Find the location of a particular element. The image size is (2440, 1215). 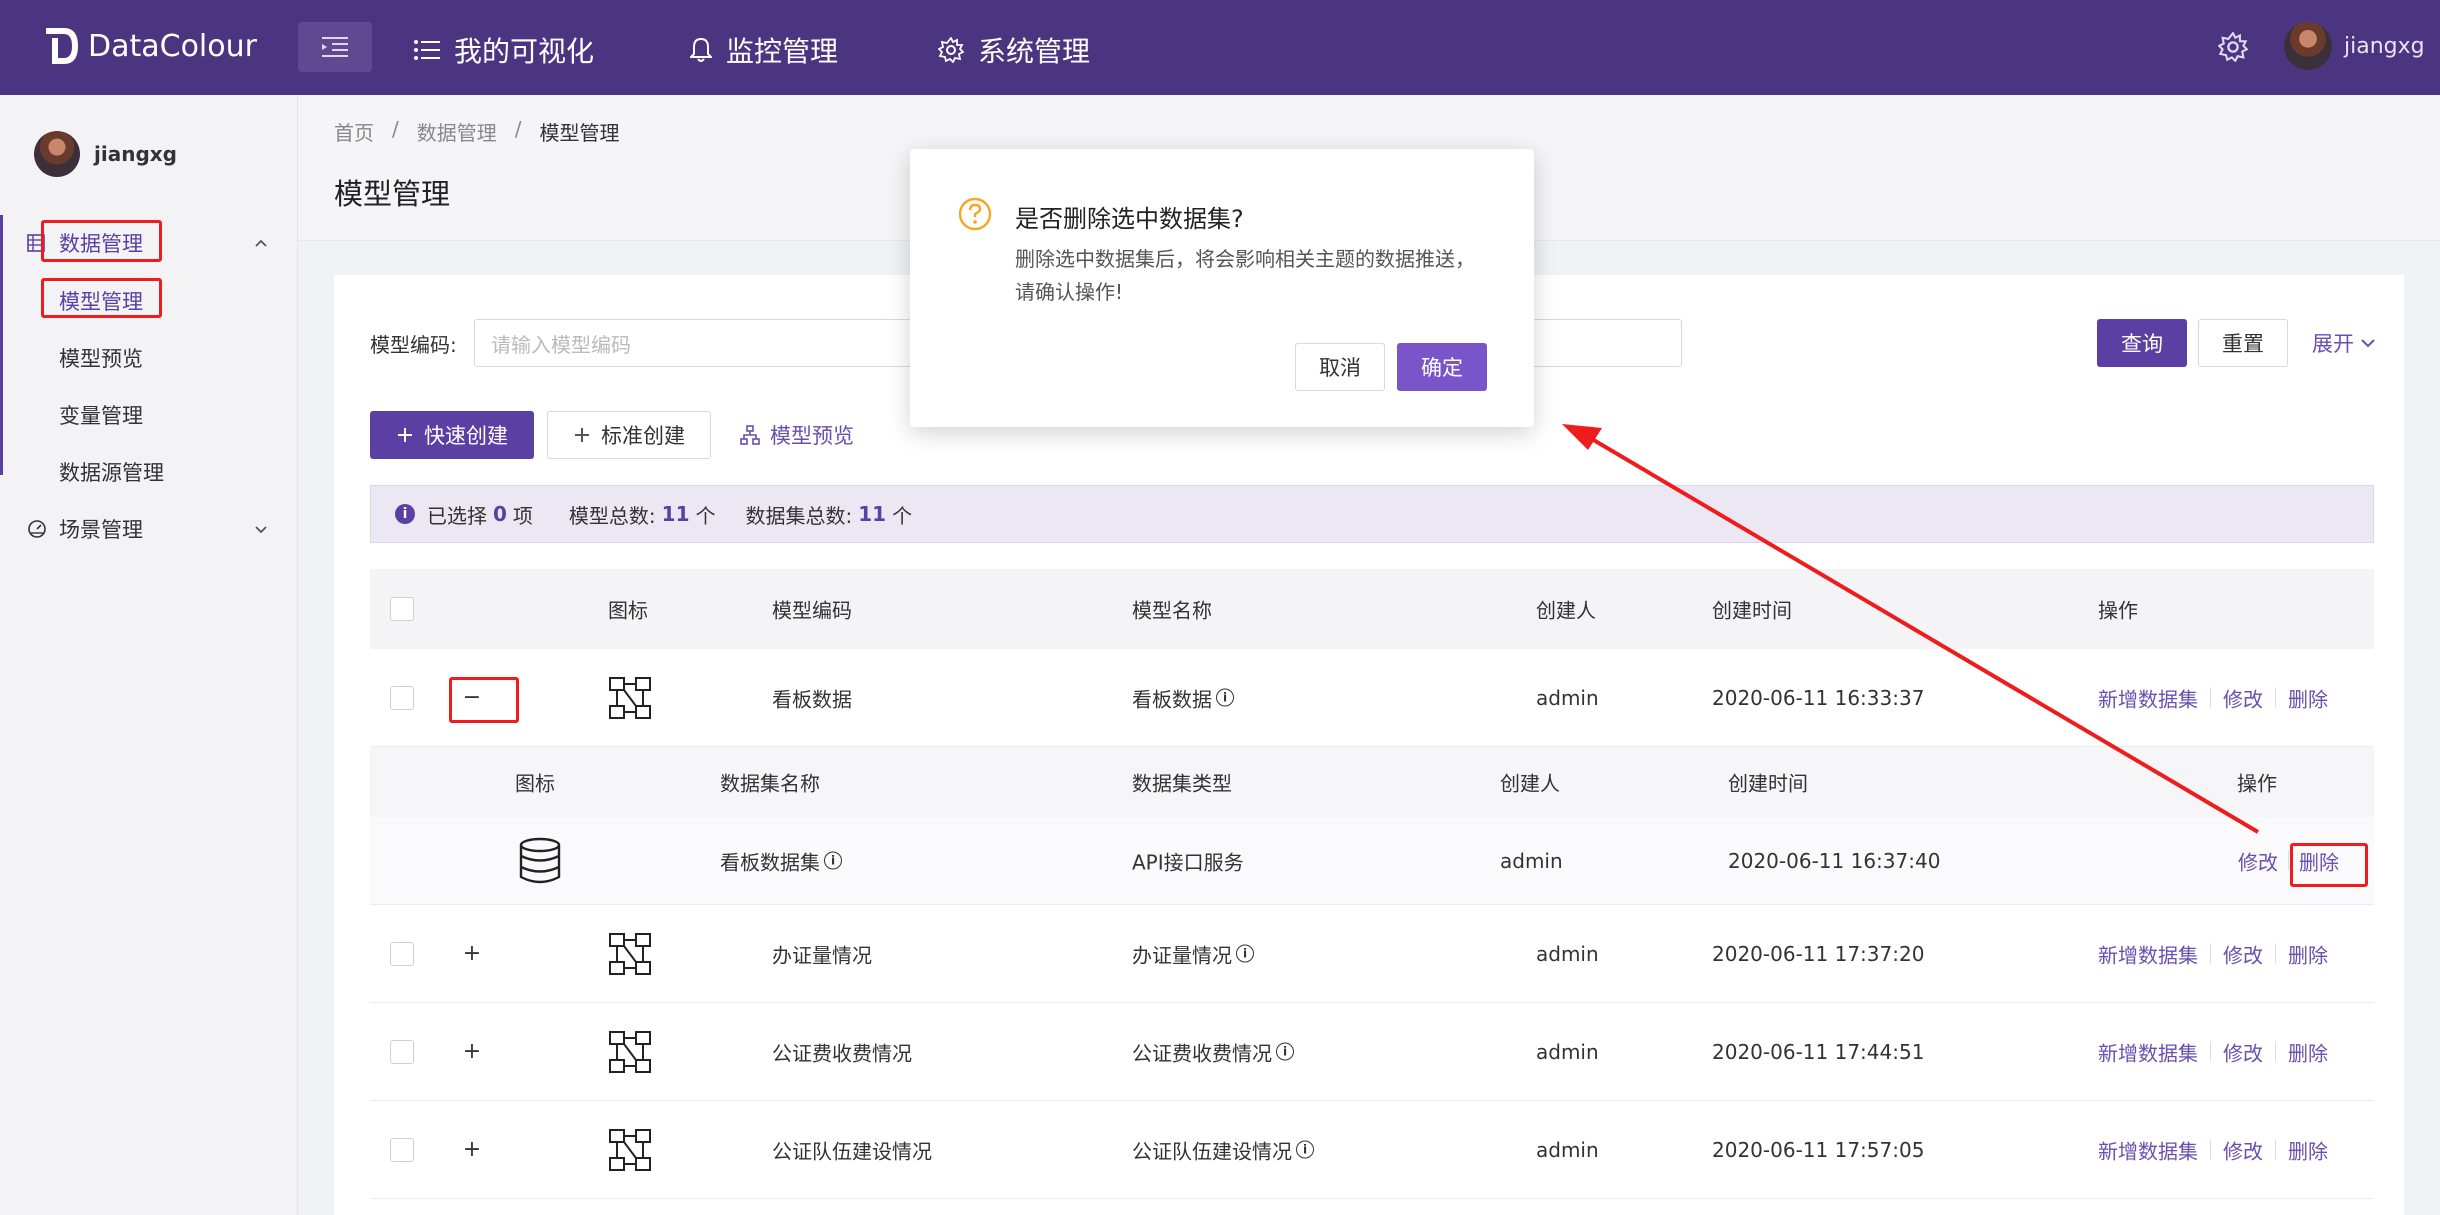

model-total-label: 模型总数: is located at coordinates (612, 515).